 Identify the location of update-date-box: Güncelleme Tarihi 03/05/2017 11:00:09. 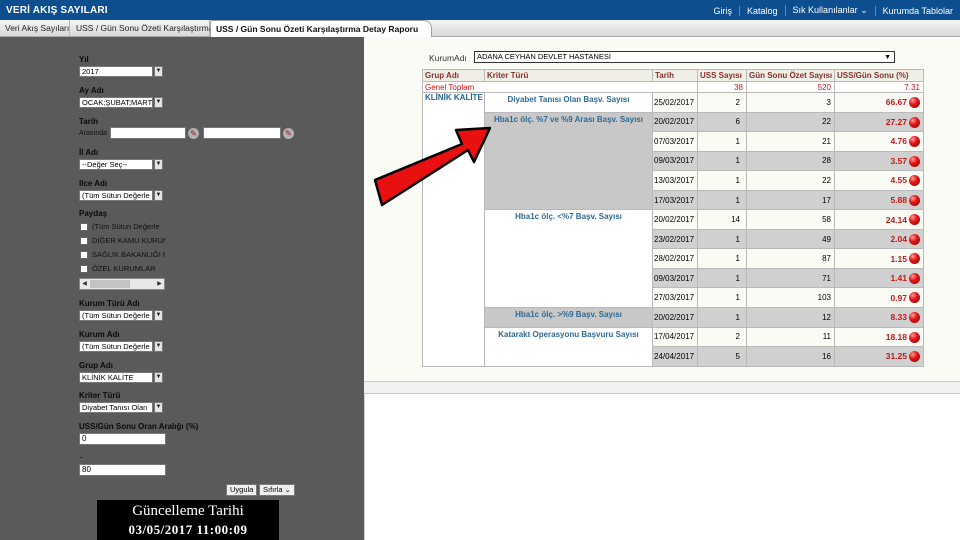
(188, 520).